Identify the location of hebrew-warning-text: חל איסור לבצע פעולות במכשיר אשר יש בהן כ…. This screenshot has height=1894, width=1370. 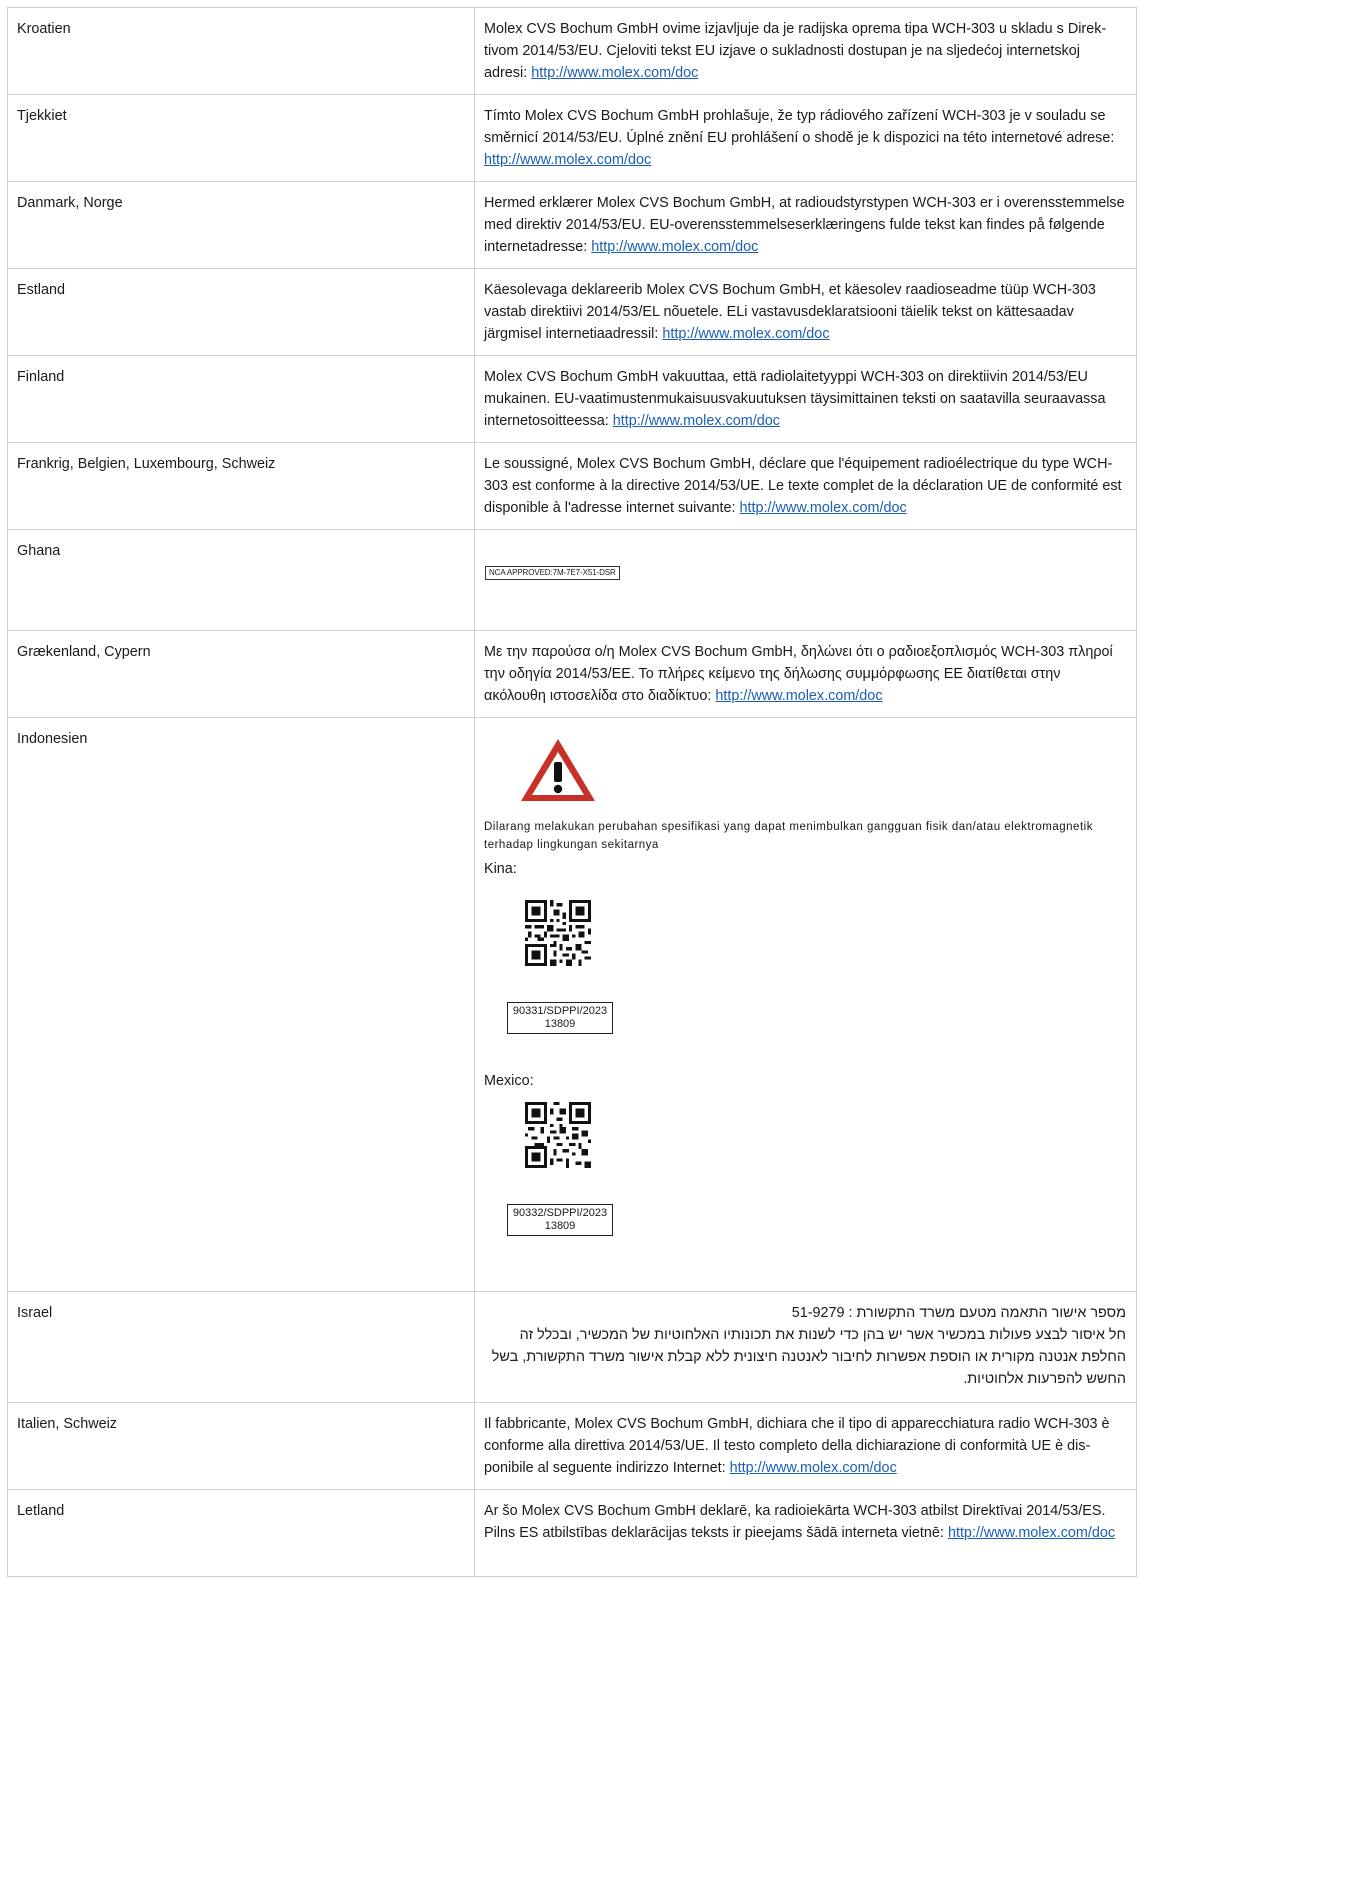
(808, 1357).